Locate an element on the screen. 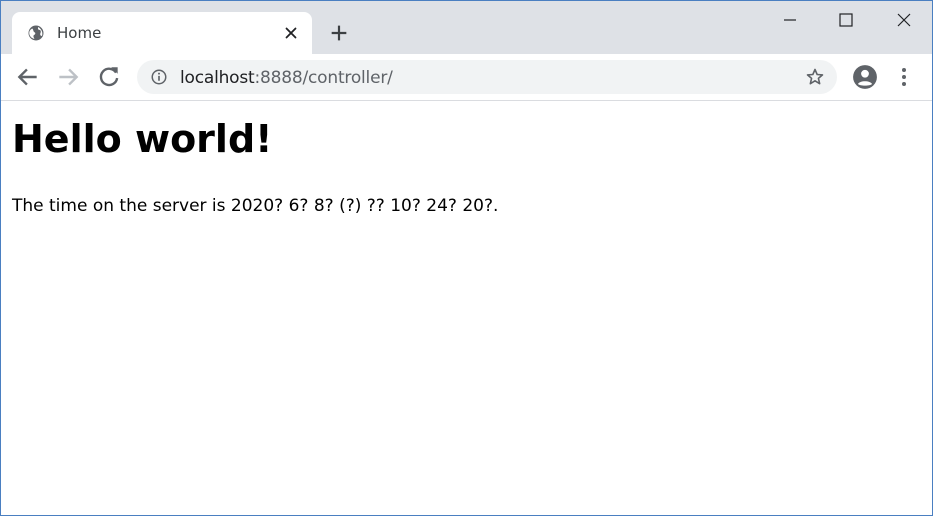  tab-home: Home is located at coordinates (162, 33).